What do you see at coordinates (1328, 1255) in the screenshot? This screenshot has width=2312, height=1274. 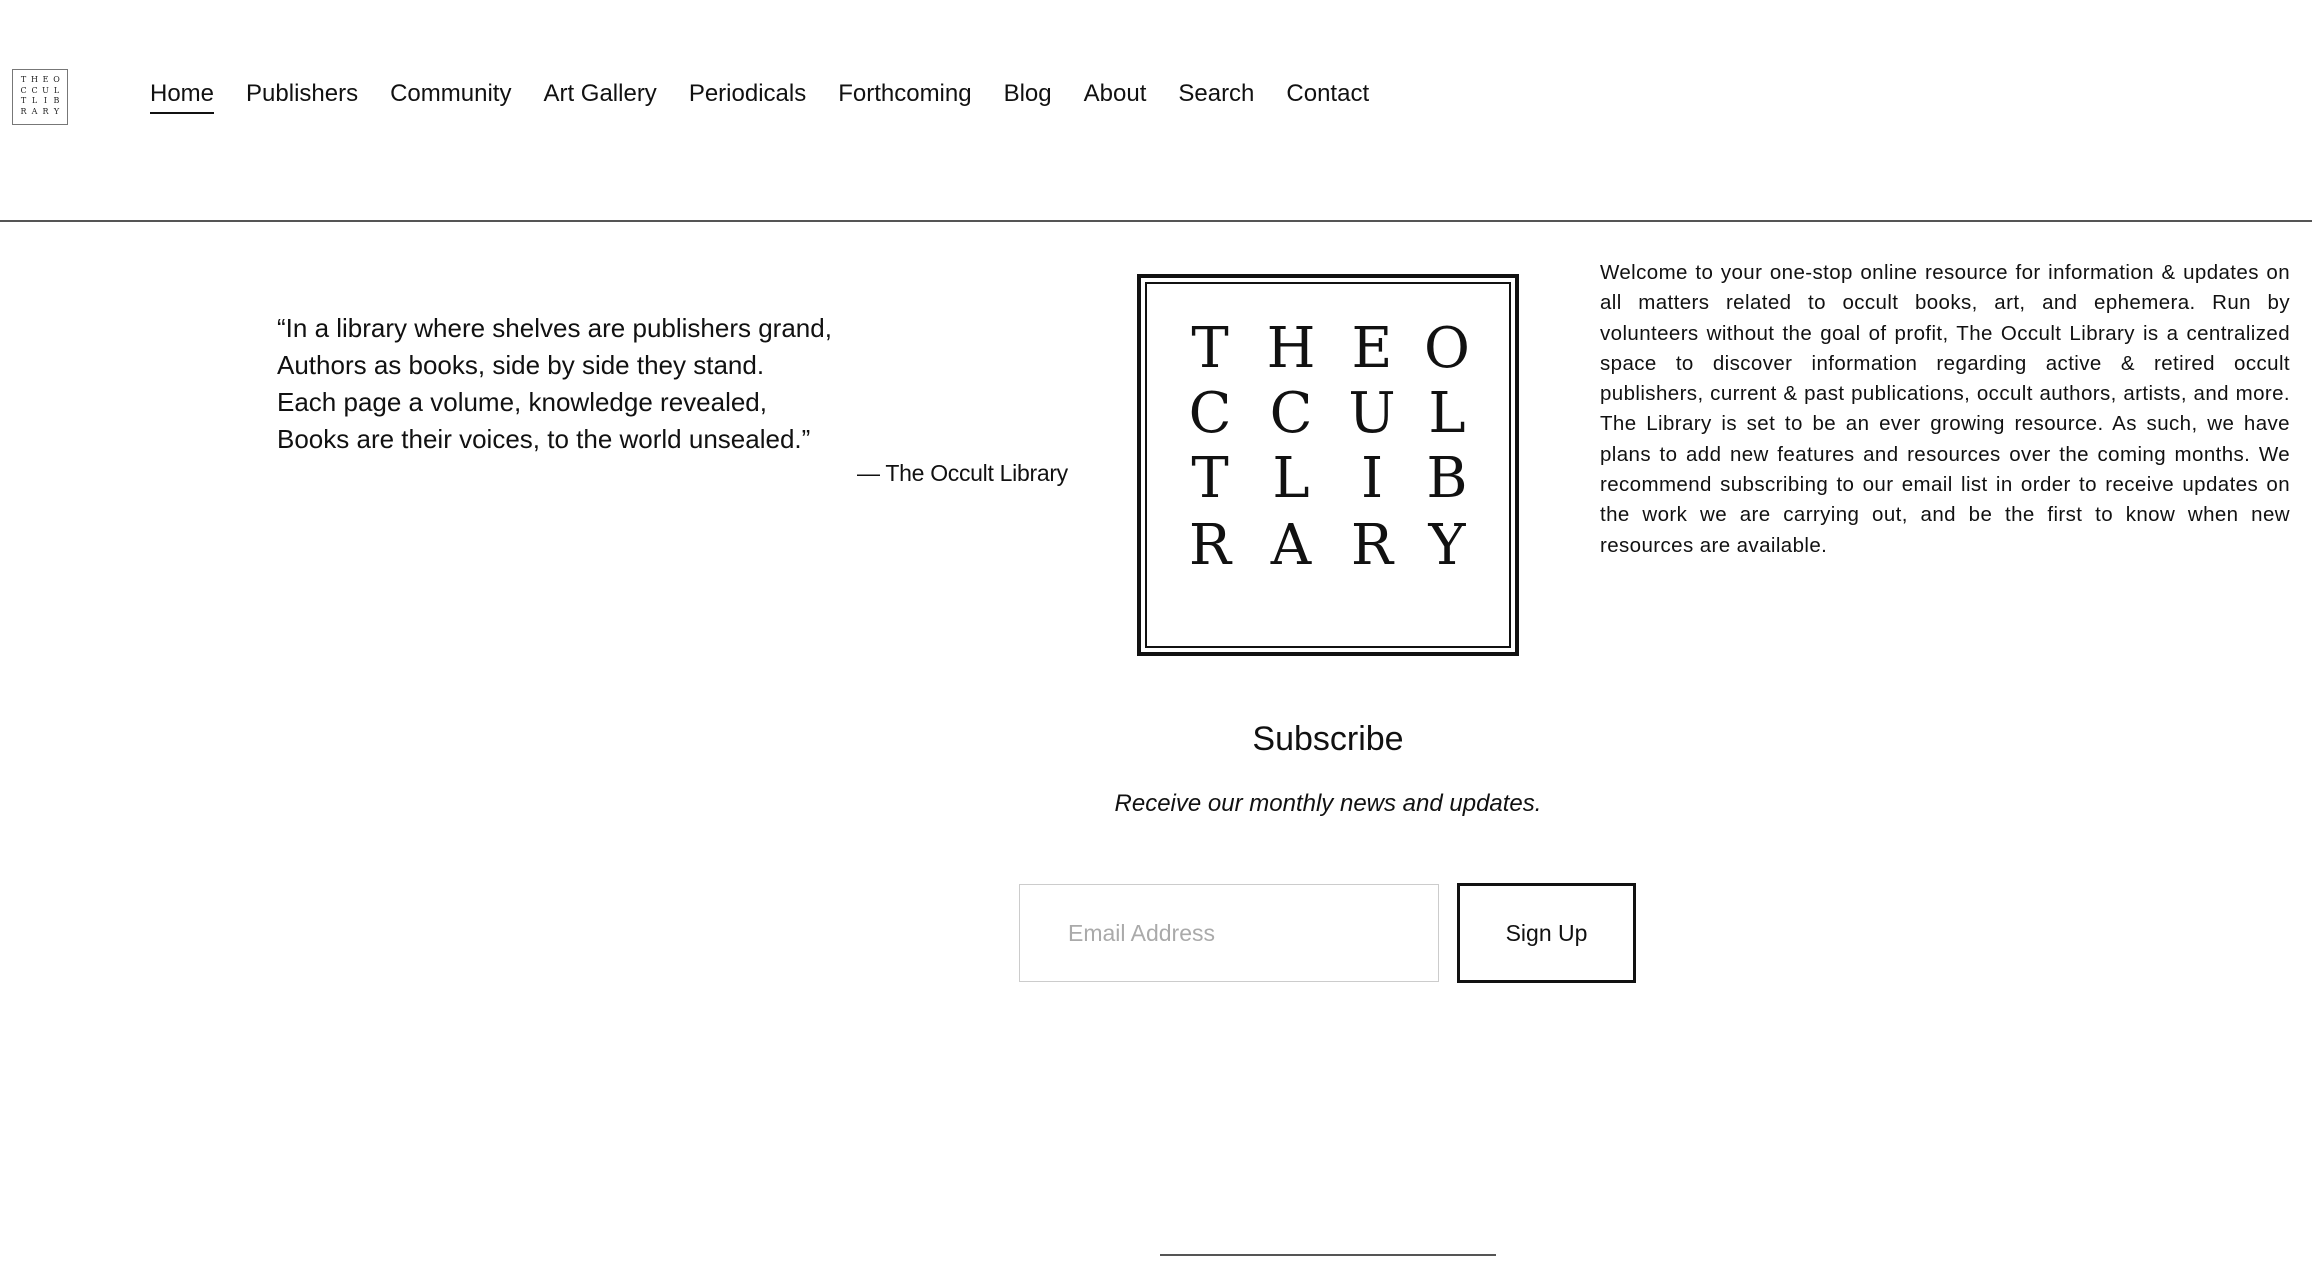 I see `footer-divider` at bounding box center [1328, 1255].